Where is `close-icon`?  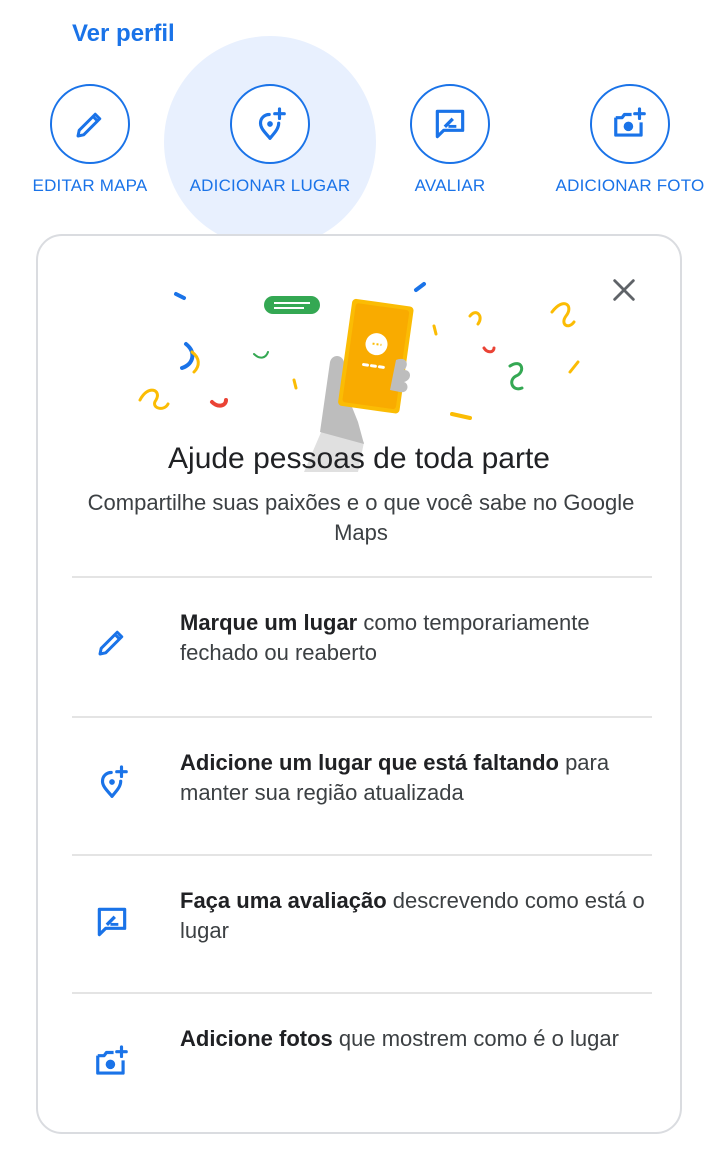 close-icon is located at coordinates (624, 290).